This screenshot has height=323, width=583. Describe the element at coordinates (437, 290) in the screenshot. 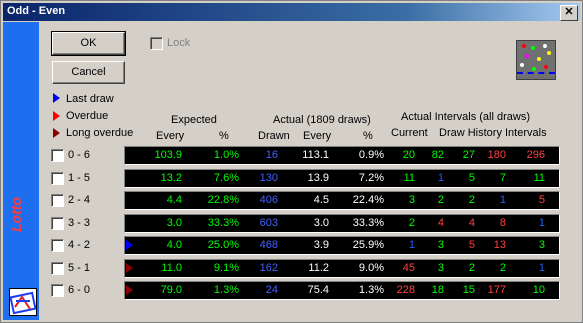

I see `cell-history-interval: 18` at that location.